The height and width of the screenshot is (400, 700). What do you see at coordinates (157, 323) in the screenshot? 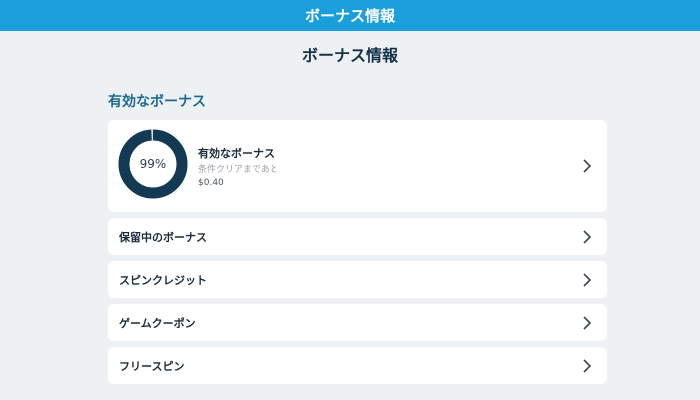
I see `row-label: ゲームクーポン` at bounding box center [157, 323].